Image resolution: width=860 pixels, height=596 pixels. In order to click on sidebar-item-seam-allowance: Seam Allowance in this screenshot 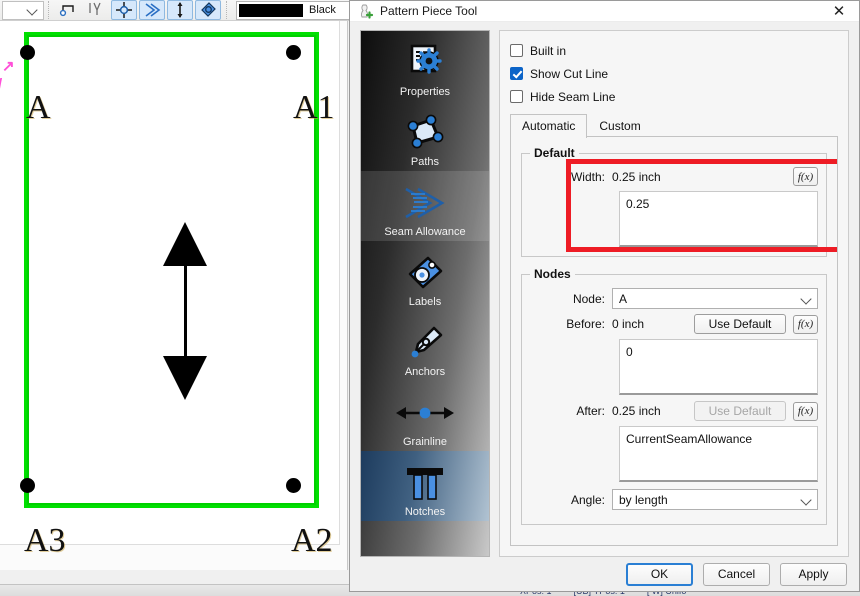, I will do `click(425, 206)`.